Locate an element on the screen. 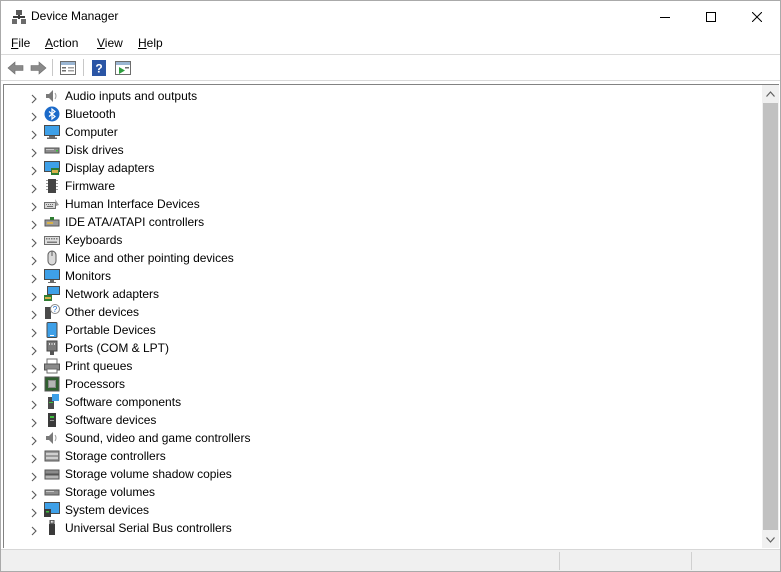  vertical-scrollbar is located at coordinates (770, 316).